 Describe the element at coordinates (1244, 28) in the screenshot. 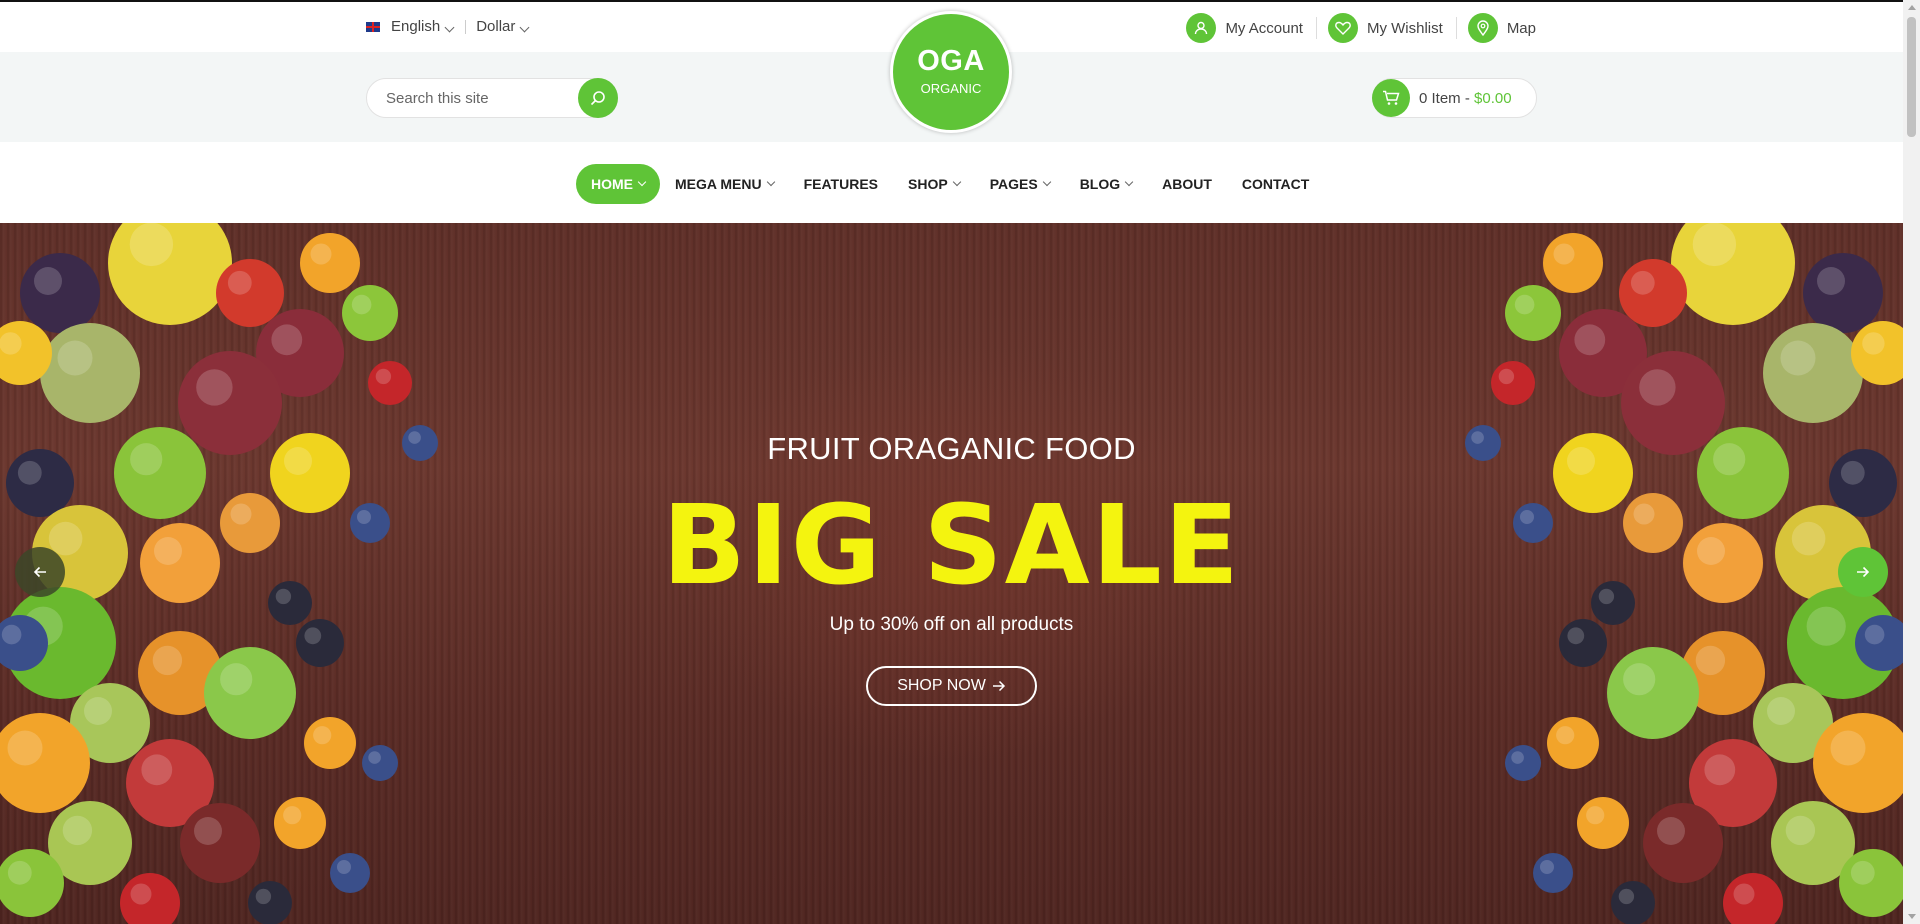

I see `my-account-link: My Account` at that location.